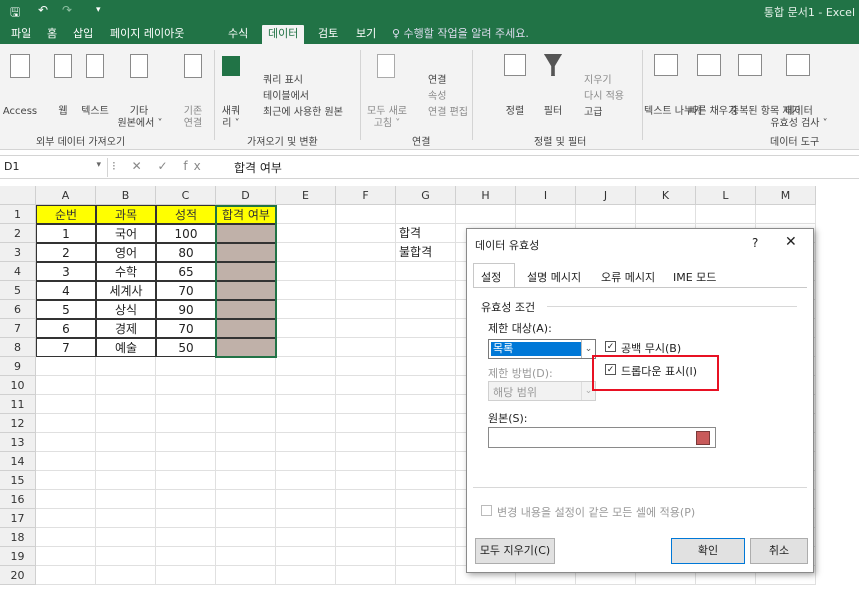 Image resolution: width=859 pixels, height=601 pixels. What do you see at coordinates (126, 347) in the screenshot?
I see `grid-cell: 예술` at bounding box center [126, 347].